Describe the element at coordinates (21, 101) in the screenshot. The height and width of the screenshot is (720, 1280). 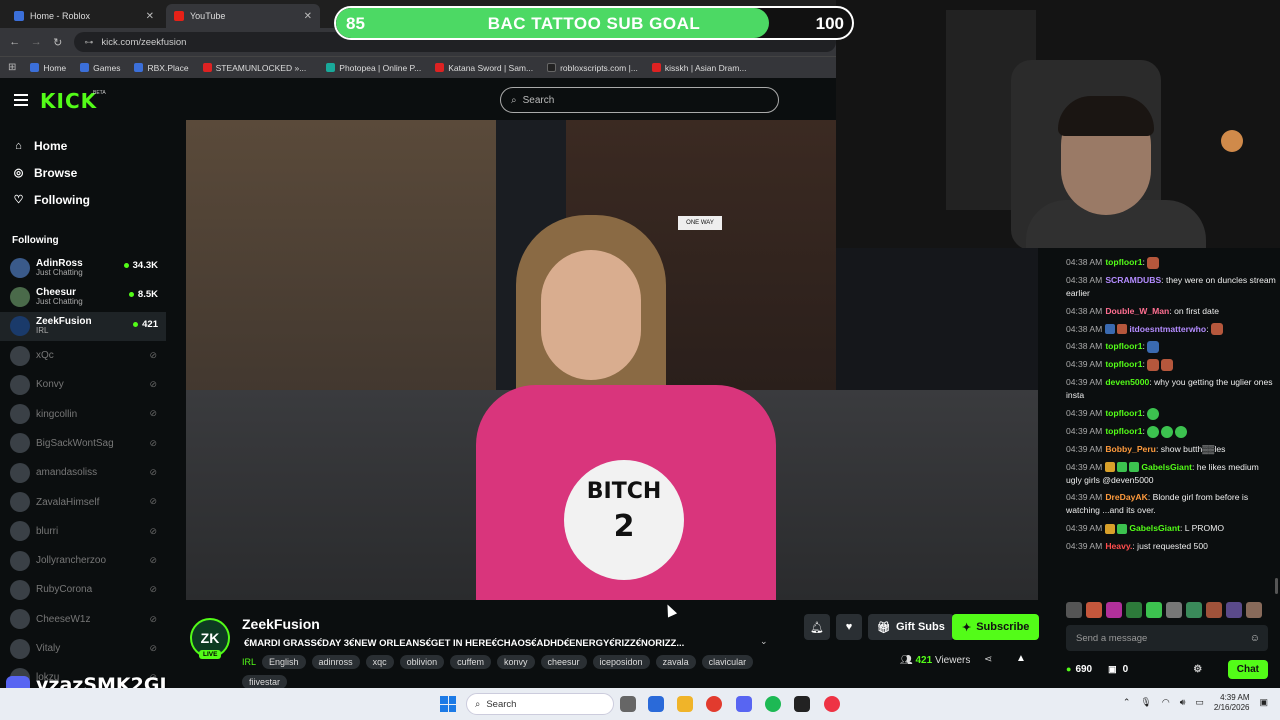
I see `menu-icon` at that location.